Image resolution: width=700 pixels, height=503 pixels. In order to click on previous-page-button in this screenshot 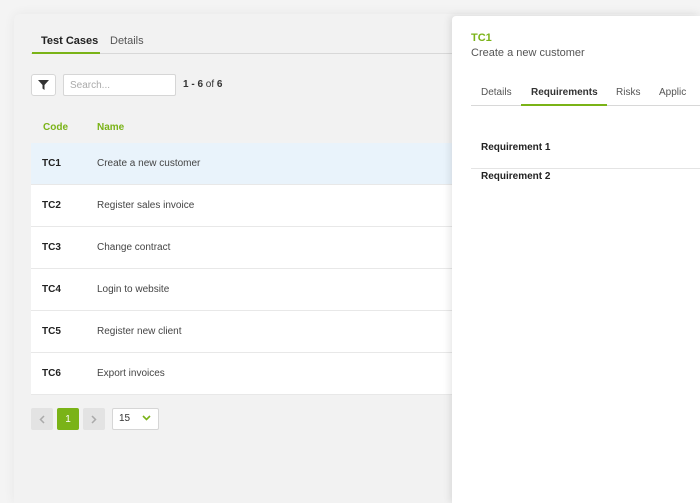, I will do `click(42, 419)`.